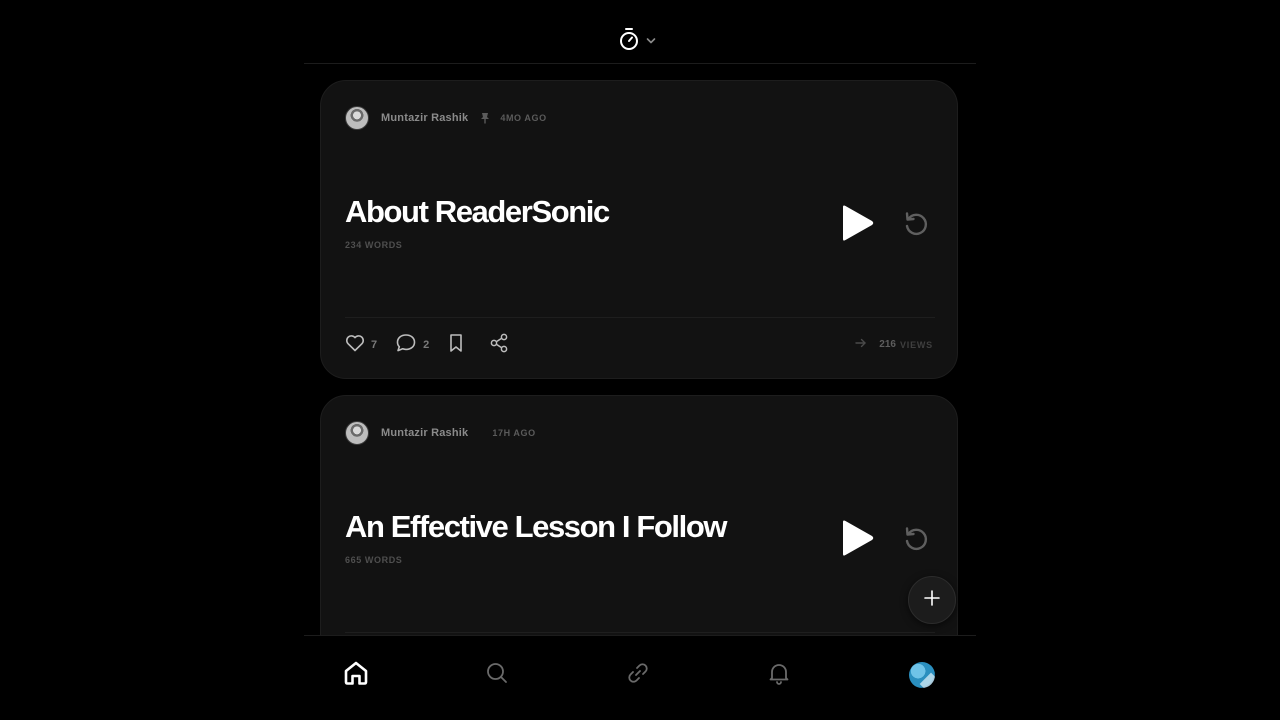 This screenshot has width=1280, height=720. I want to click on post-actions: 7 2, so click(427, 345).